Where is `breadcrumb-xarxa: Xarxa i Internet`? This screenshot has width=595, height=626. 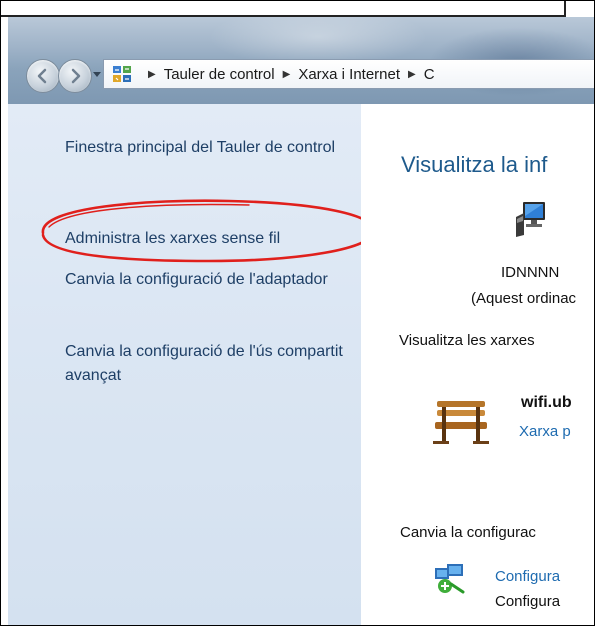
breadcrumb-xarxa: Xarxa i Internet is located at coordinates (349, 74).